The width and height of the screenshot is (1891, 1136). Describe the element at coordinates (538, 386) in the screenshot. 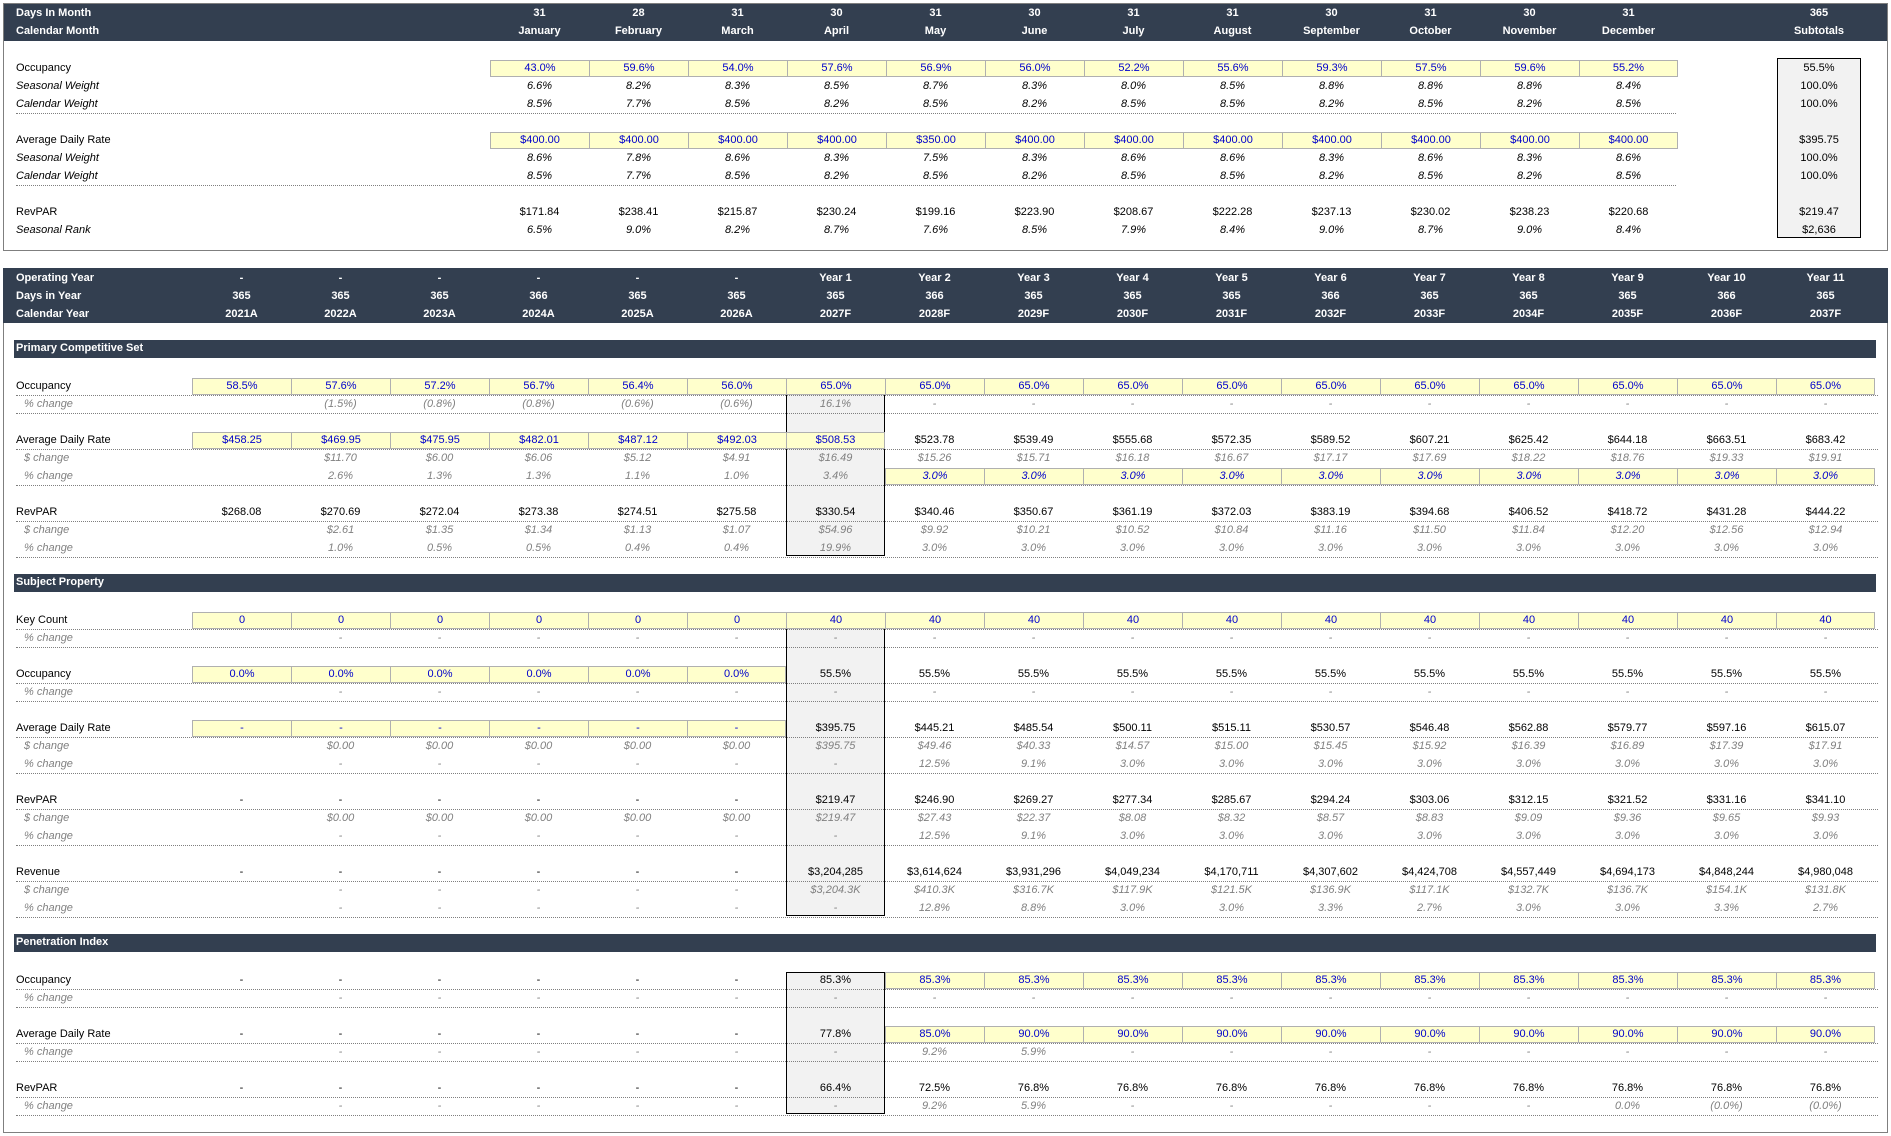

I see `input-cell: 56.7%` at that location.